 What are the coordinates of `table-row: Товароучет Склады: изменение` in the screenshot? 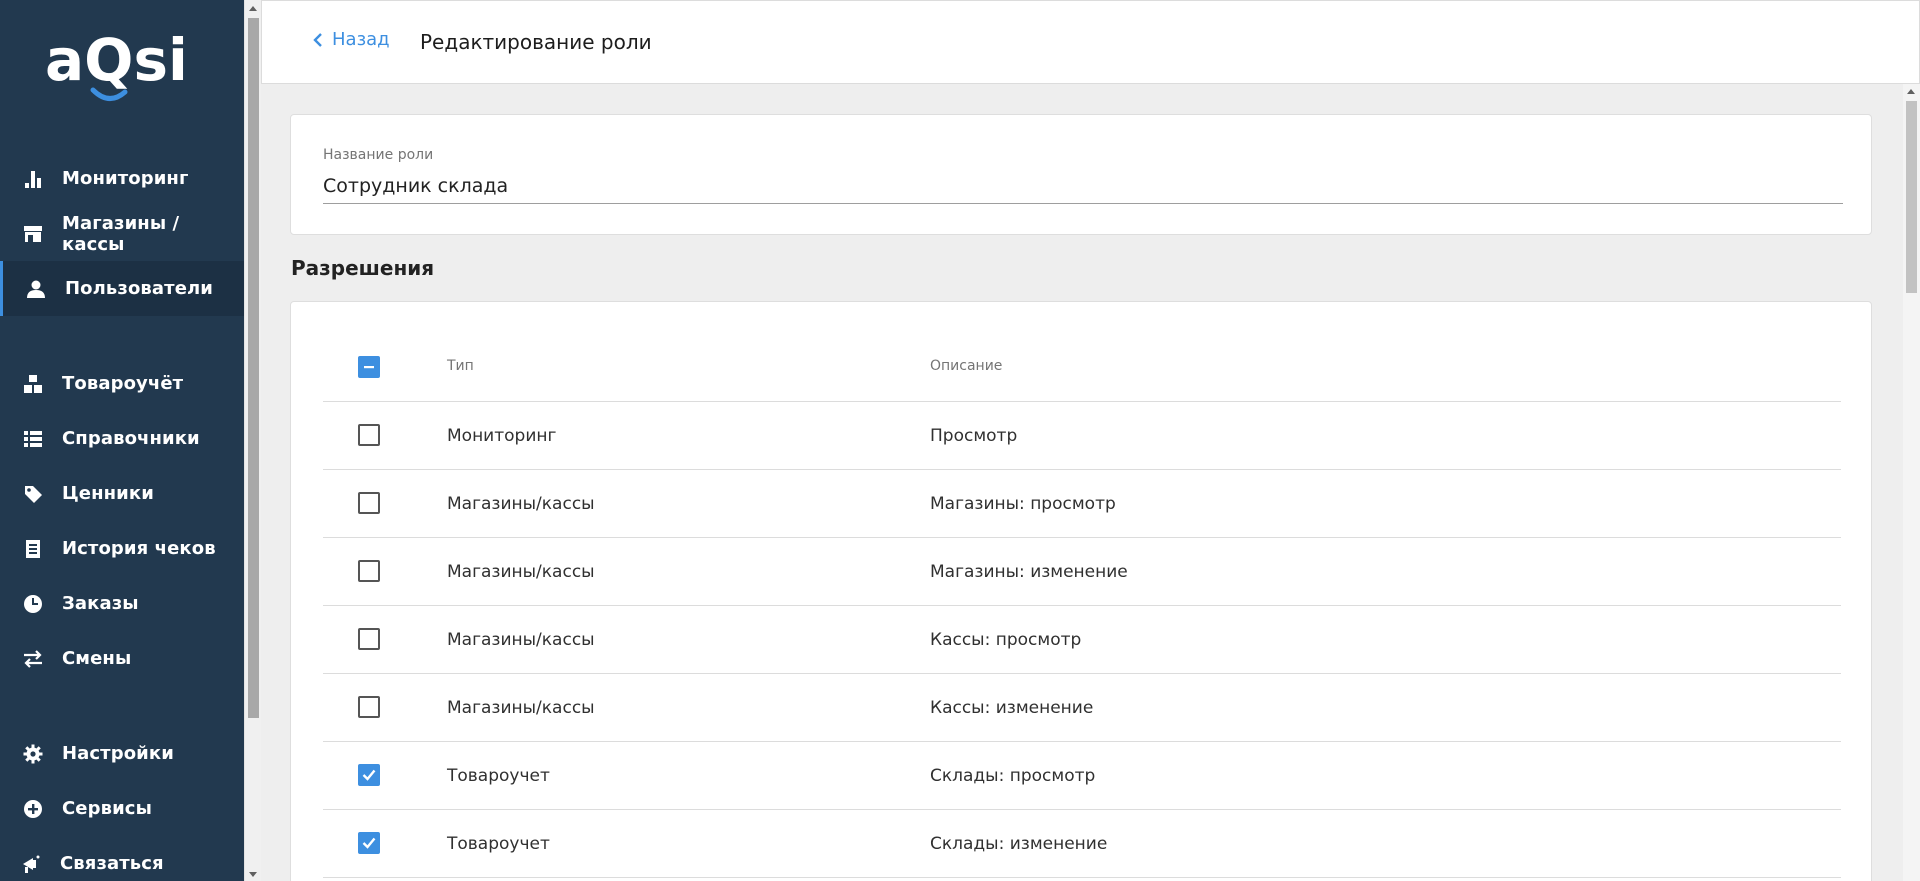 It's located at (1082, 844).